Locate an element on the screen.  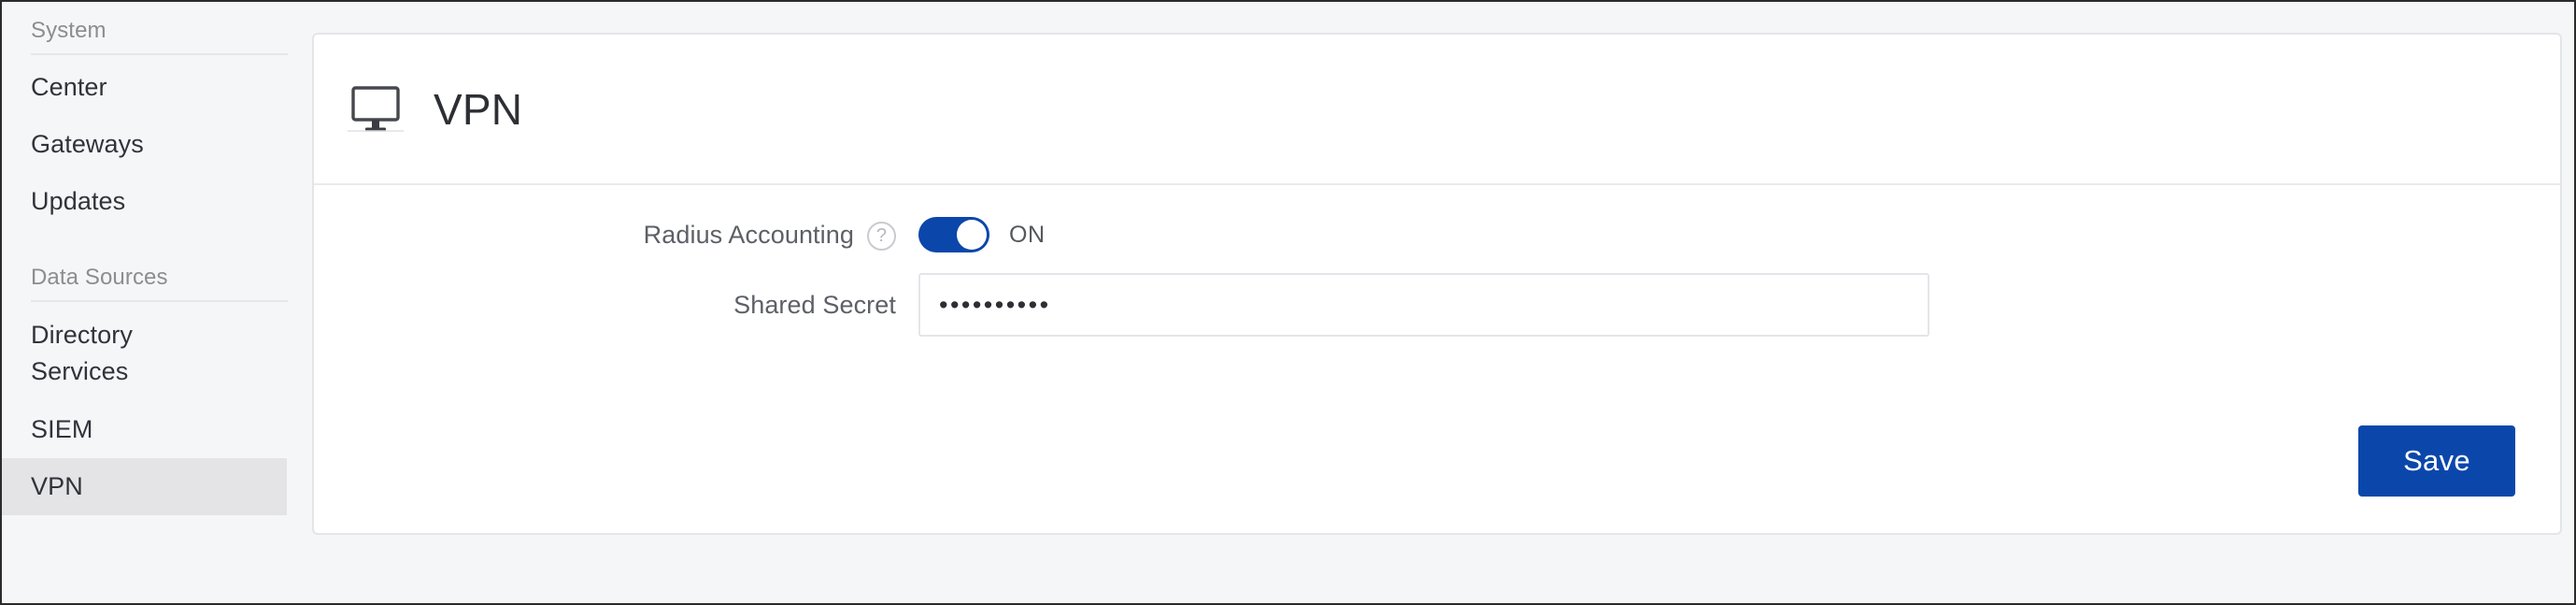
sidebar-group-system: Center Gateways Updates is located at coordinates (155, 144).